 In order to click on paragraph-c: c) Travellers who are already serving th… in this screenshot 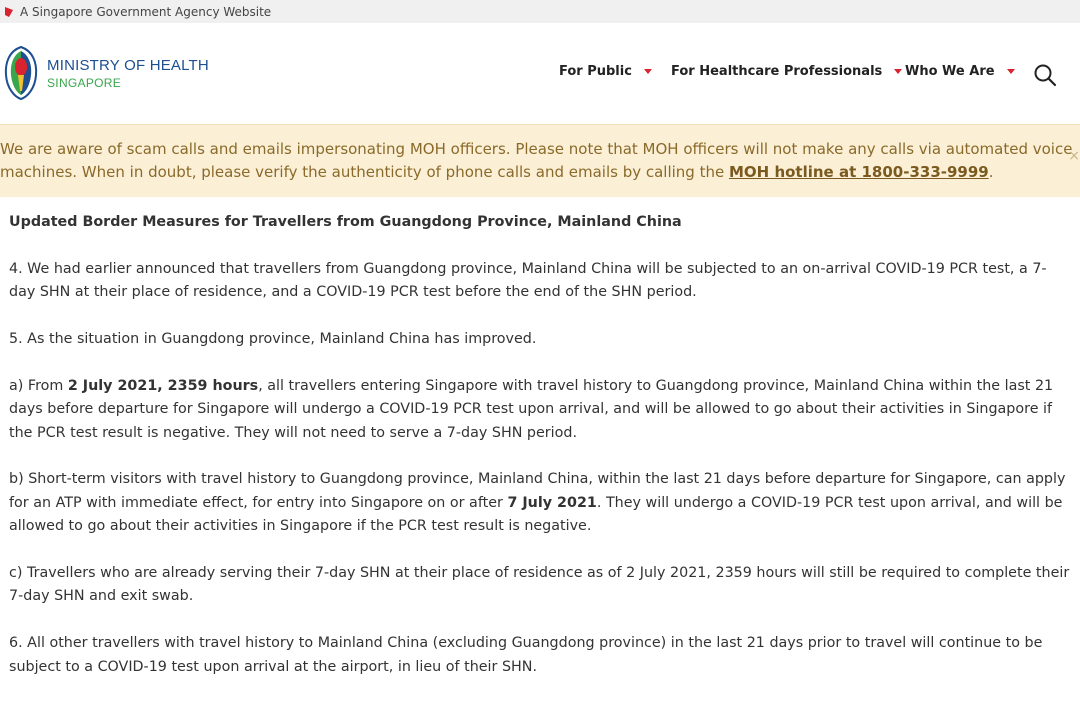, I will do `click(539, 585)`.